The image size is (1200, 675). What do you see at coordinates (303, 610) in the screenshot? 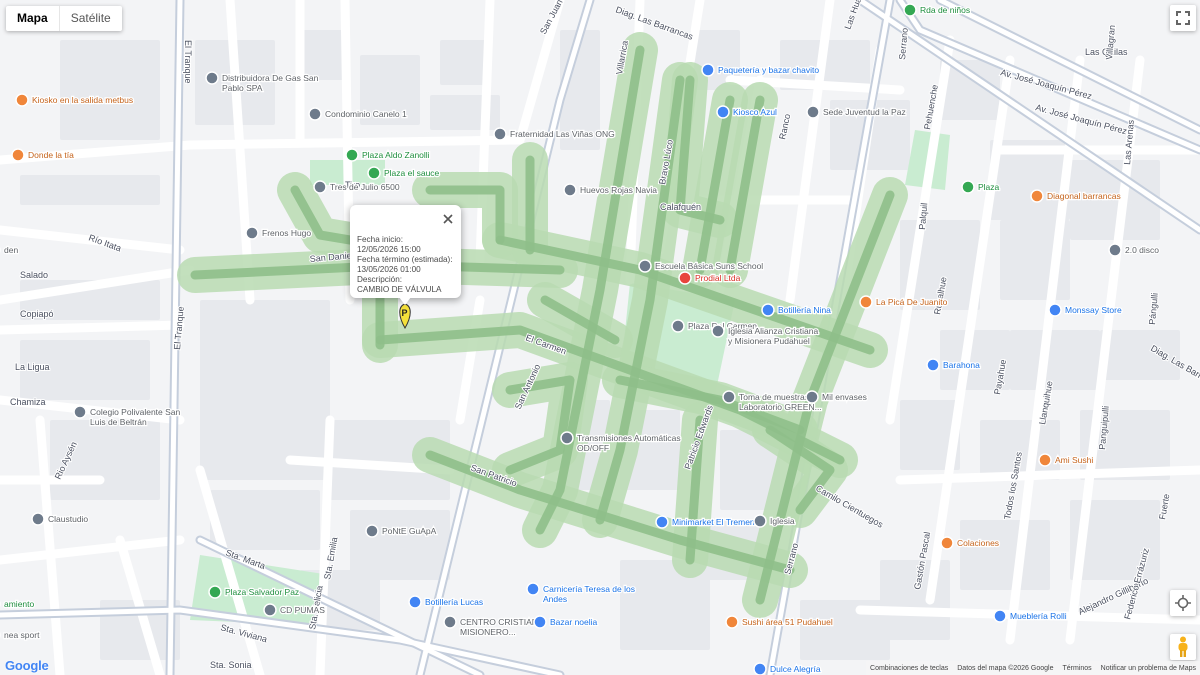
I see `poi-label: CD PUMAS` at bounding box center [303, 610].